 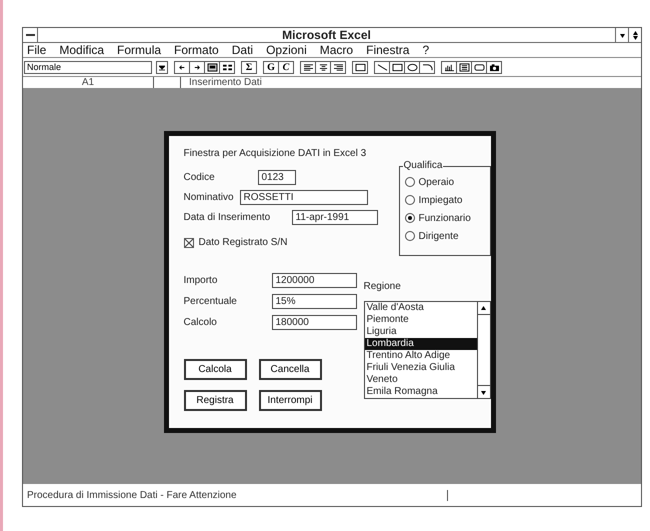 I want to click on input-field: ROSSETTI, so click(x=304, y=197).